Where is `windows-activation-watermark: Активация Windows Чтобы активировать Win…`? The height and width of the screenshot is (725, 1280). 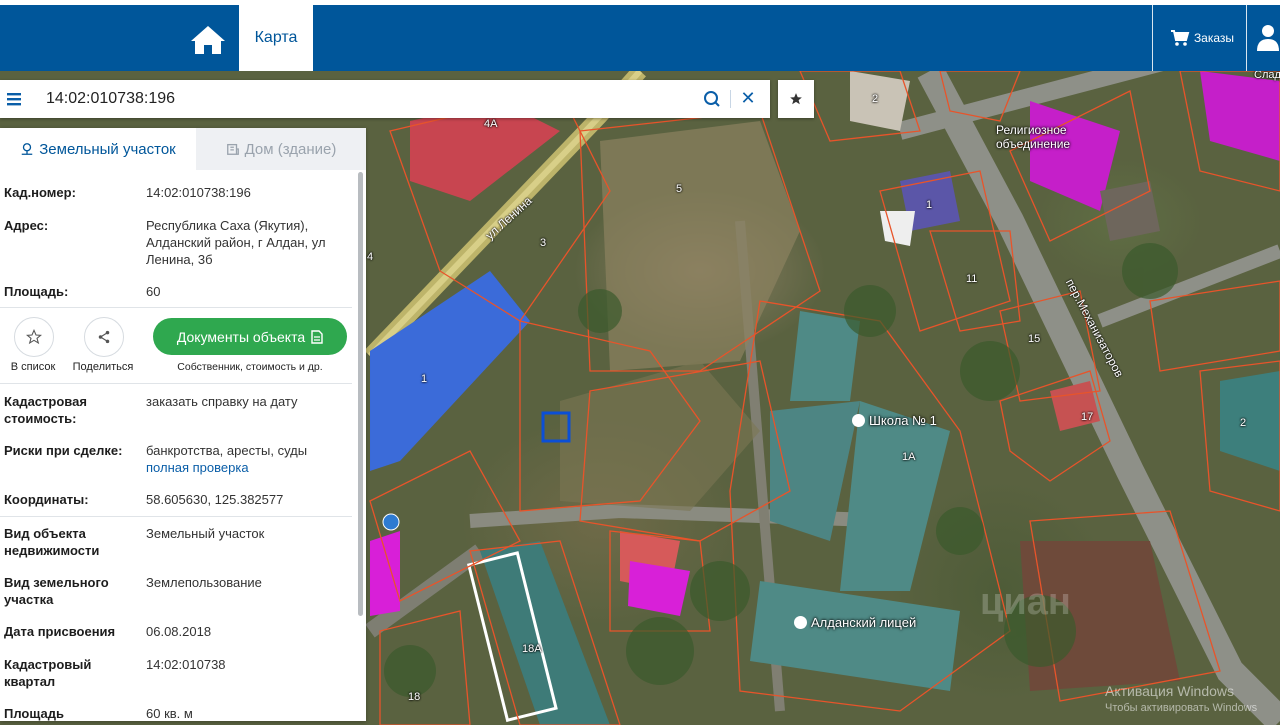 windows-activation-watermark: Активация Windows Чтобы активировать Win… is located at coordinates (1181, 700).